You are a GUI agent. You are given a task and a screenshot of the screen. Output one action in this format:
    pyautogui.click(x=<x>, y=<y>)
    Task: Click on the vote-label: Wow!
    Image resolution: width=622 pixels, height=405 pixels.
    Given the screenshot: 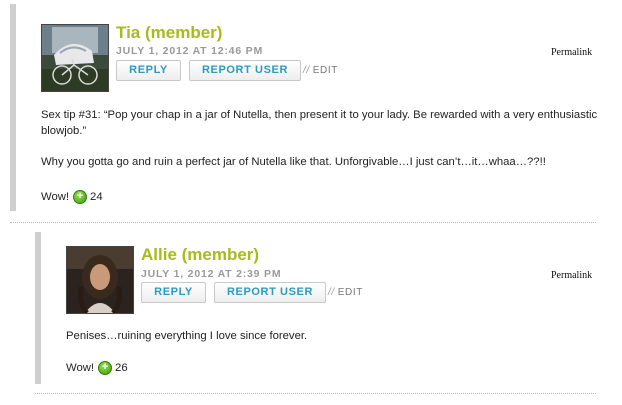 What is the action you would take?
    pyautogui.click(x=80, y=368)
    